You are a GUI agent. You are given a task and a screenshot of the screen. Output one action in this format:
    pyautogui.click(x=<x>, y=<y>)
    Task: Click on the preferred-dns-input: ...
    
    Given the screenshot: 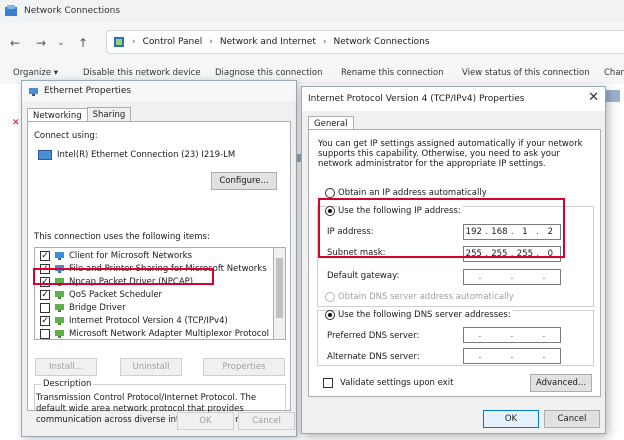 What is the action you would take?
    pyautogui.click(x=512, y=335)
    